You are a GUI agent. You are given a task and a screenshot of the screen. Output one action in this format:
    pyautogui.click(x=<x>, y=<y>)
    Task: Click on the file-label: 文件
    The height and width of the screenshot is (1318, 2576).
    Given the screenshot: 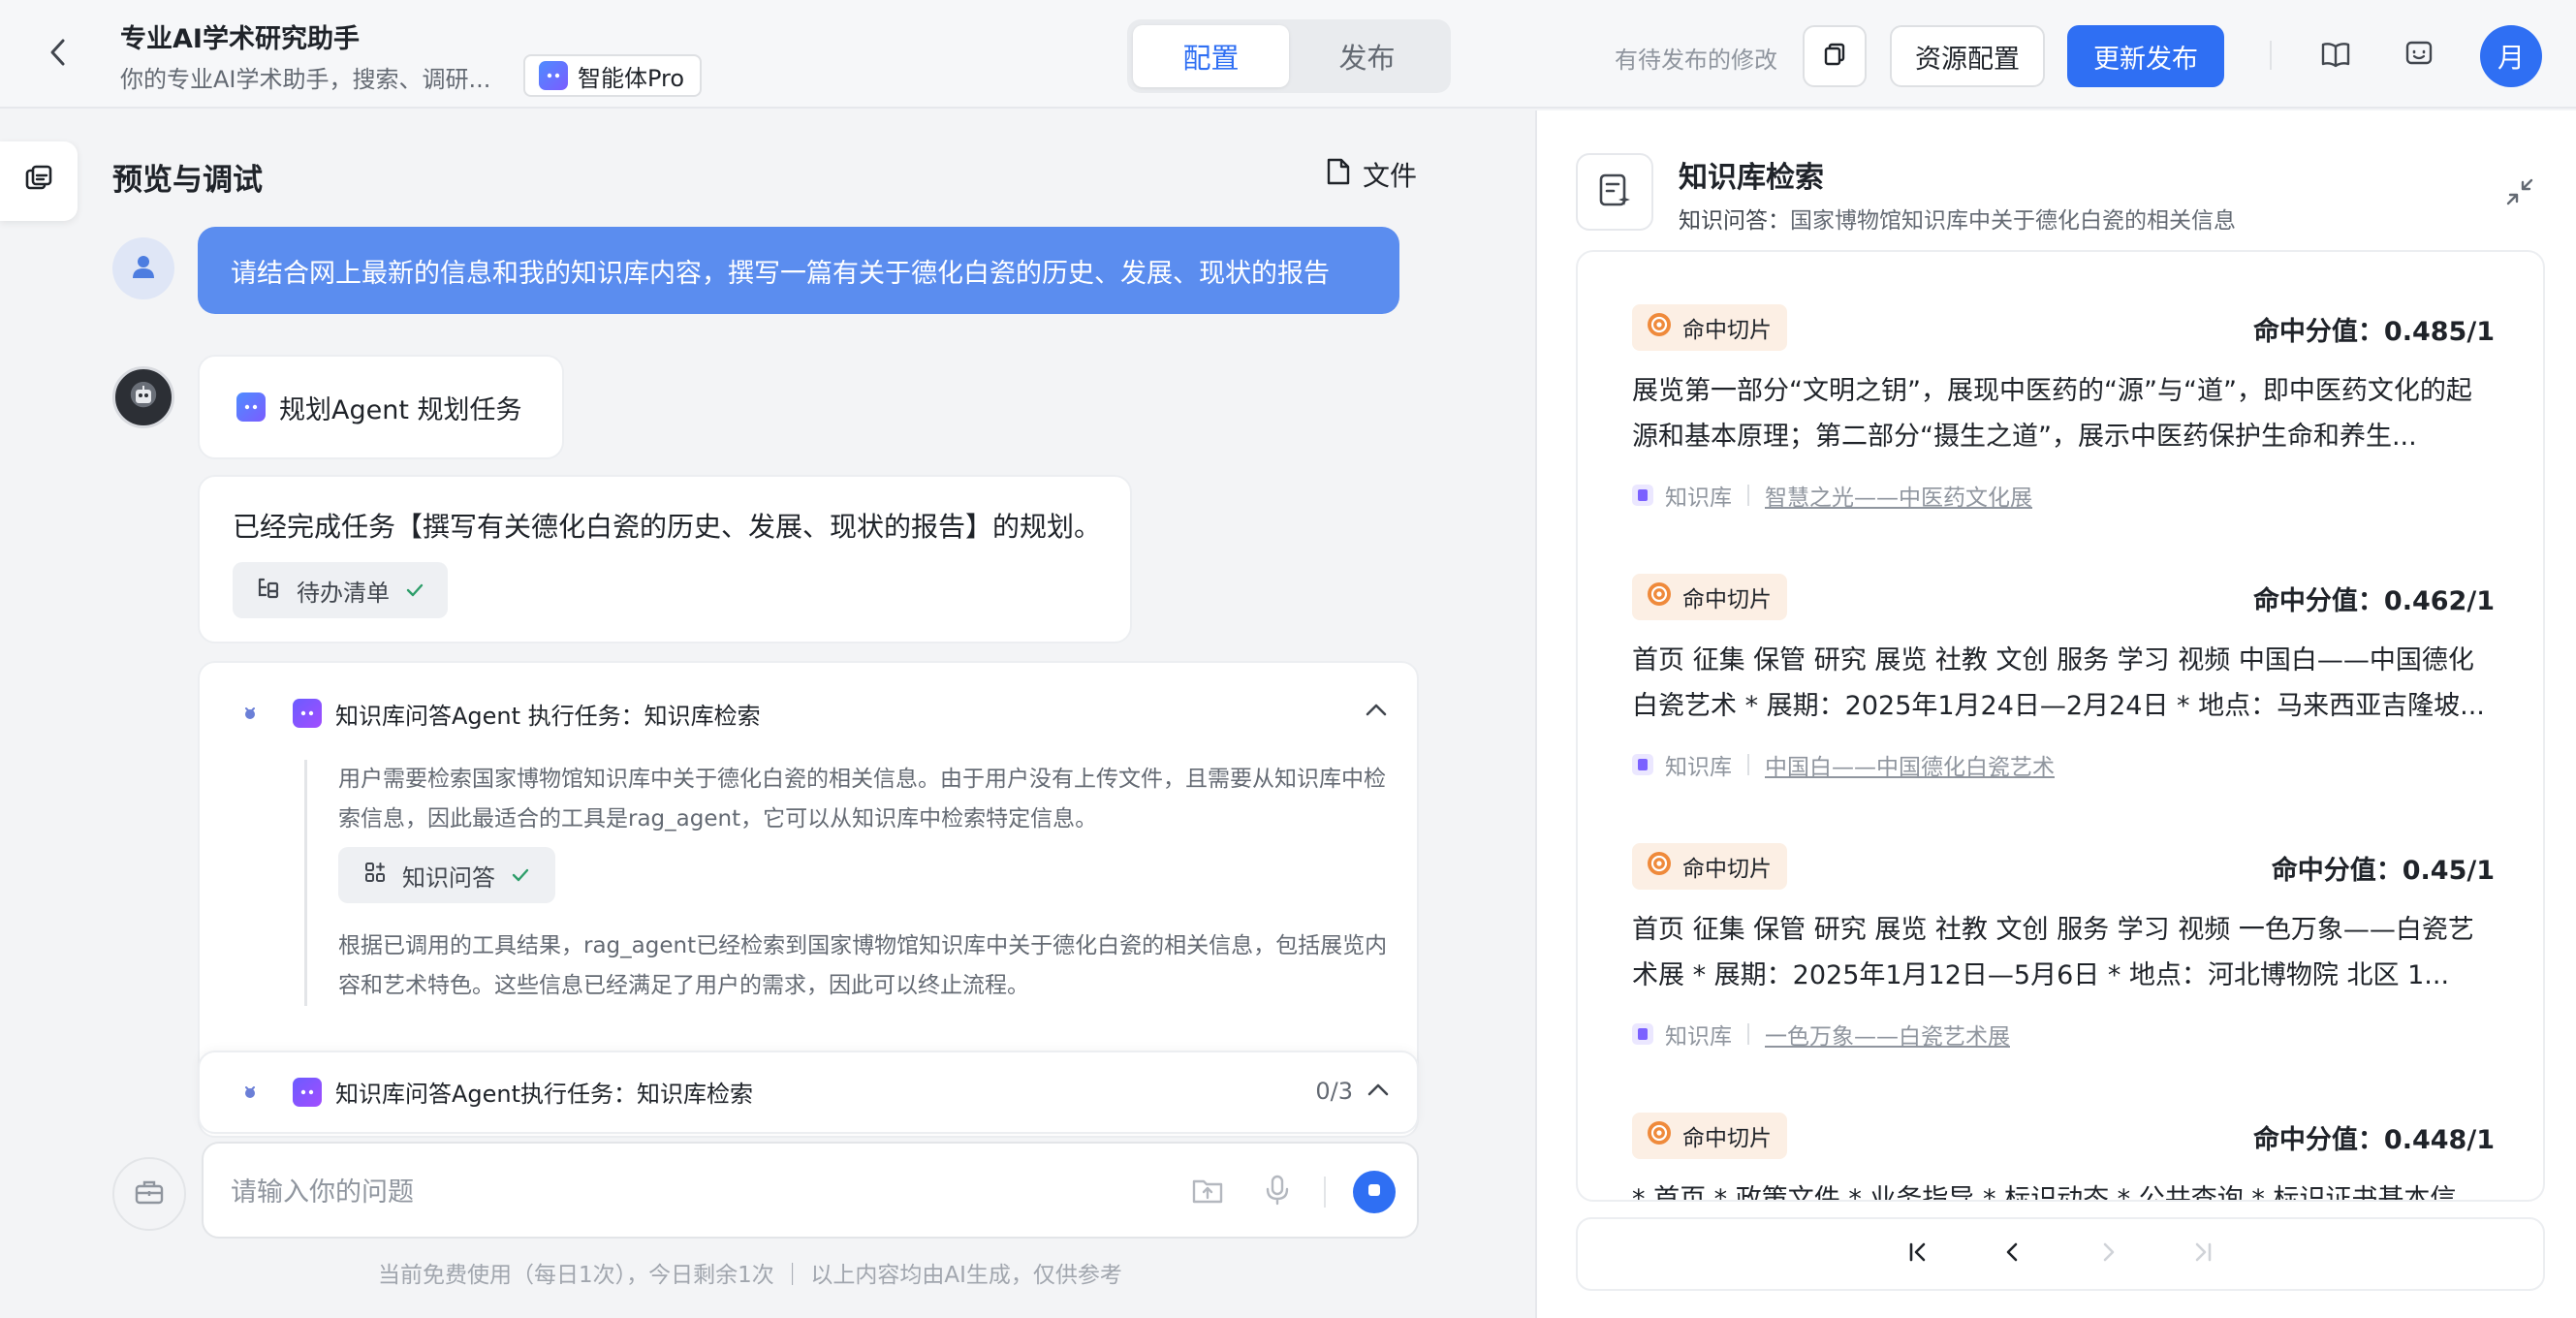 What is the action you would take?
    pyautogui.click(x=1390, y=176)
    